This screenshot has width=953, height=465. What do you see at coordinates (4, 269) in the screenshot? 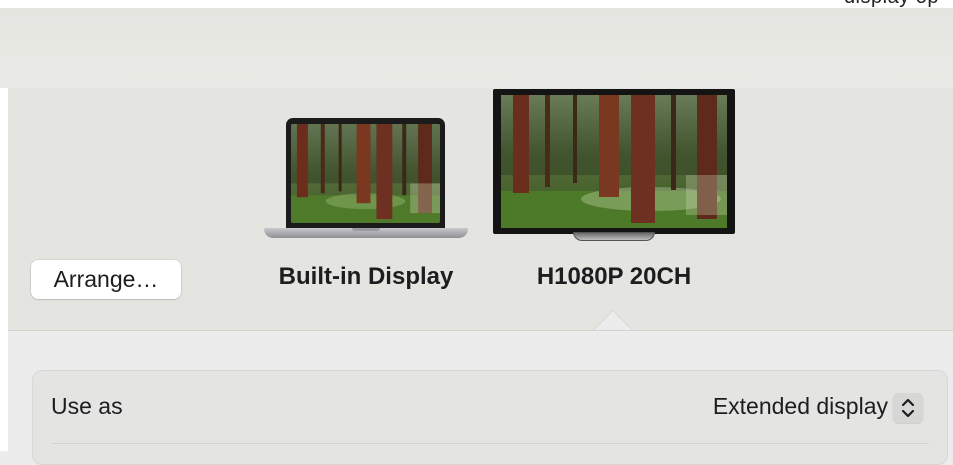
I see `window-left-edge` at bounding box center [4, 269].